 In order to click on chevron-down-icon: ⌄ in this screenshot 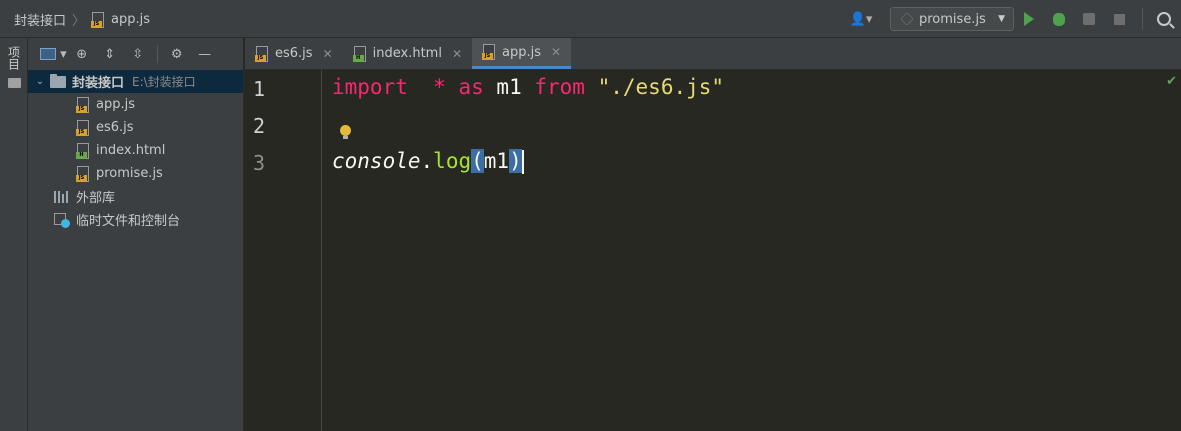, I will do `click(40, 82)`.